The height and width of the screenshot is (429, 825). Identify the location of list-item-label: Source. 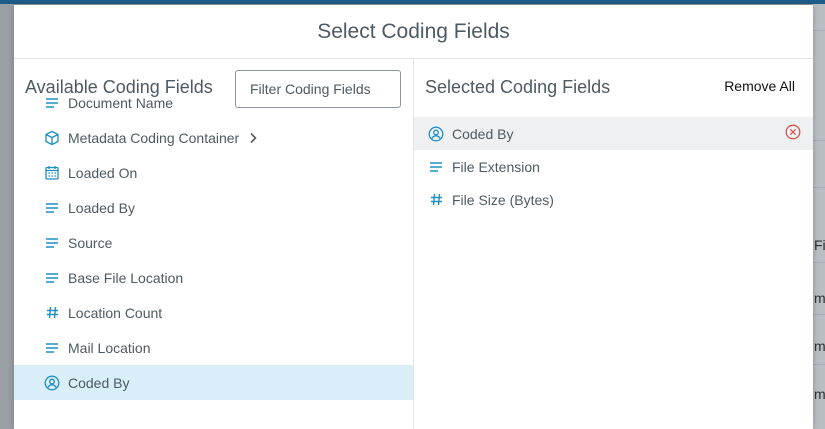
(90, 242).